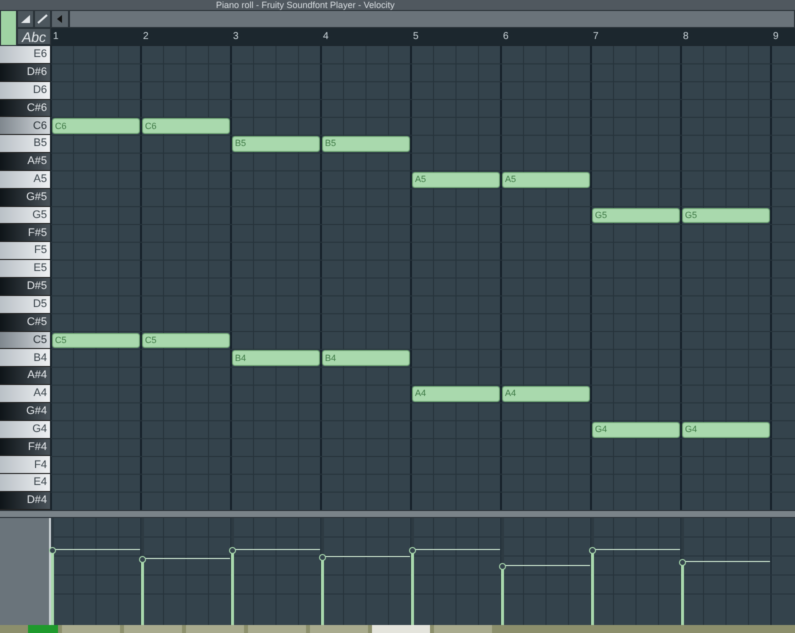 Image resolution: width=795 pixels, height=633 pixels. What do you see at coordinates (146, 37) in the screenshot?
I see `bar-number: 2` at bounding box center [146, 37].